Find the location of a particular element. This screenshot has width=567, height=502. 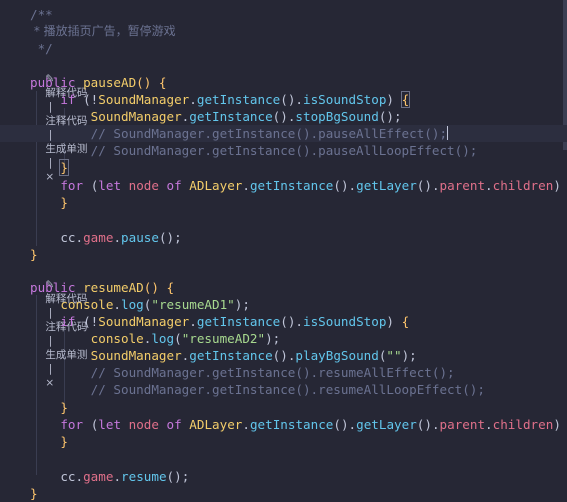

code-line: cc.game.resume(); is located at coordinates (125, 476).